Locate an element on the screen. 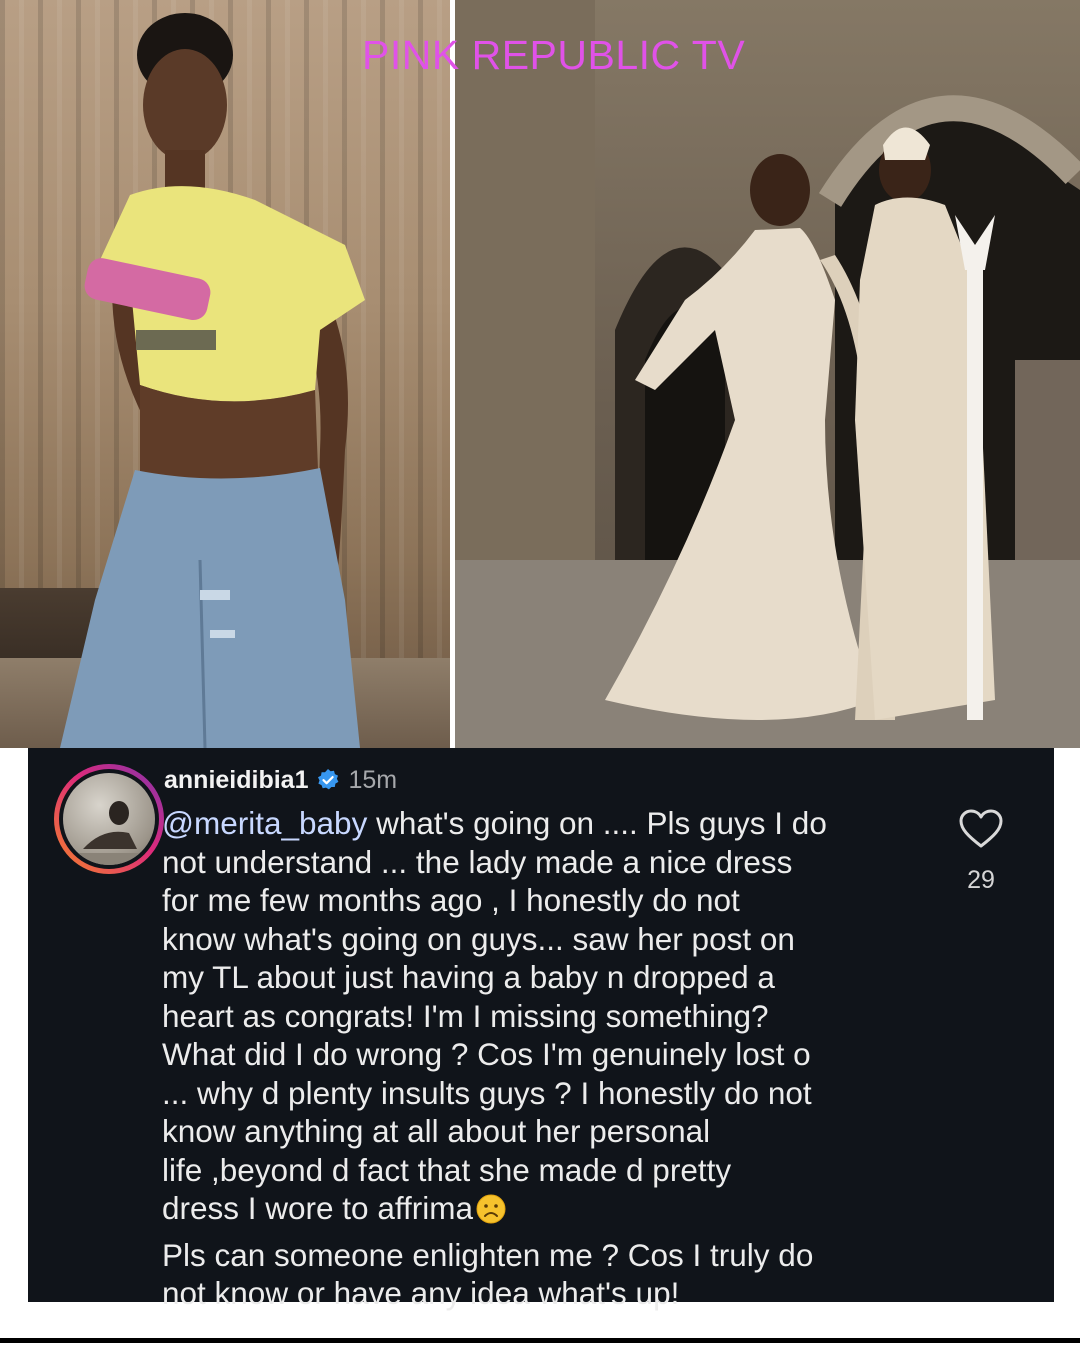  avatar-ring-gap is located at coordinates (109, 819).